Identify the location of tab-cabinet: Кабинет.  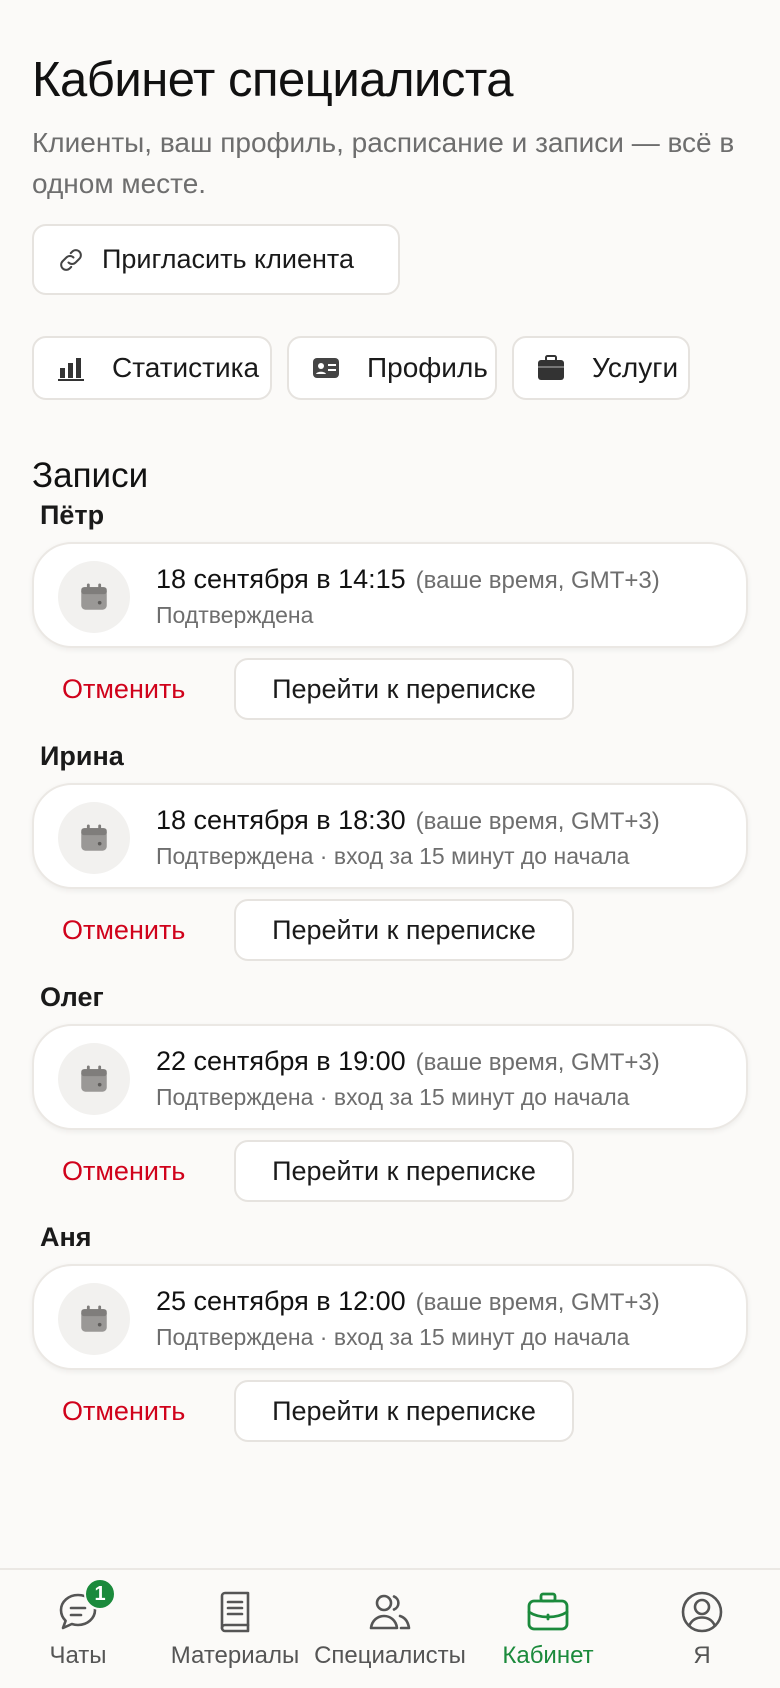
(548, 1629).